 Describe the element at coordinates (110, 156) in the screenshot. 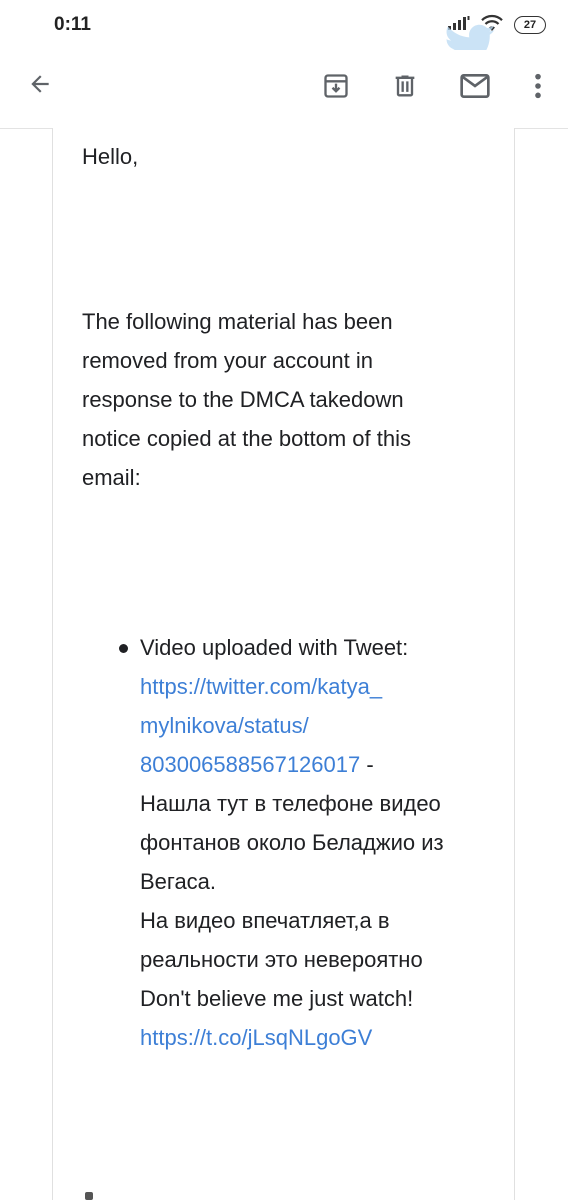

I see `email-greeting: Hello,` at that location.